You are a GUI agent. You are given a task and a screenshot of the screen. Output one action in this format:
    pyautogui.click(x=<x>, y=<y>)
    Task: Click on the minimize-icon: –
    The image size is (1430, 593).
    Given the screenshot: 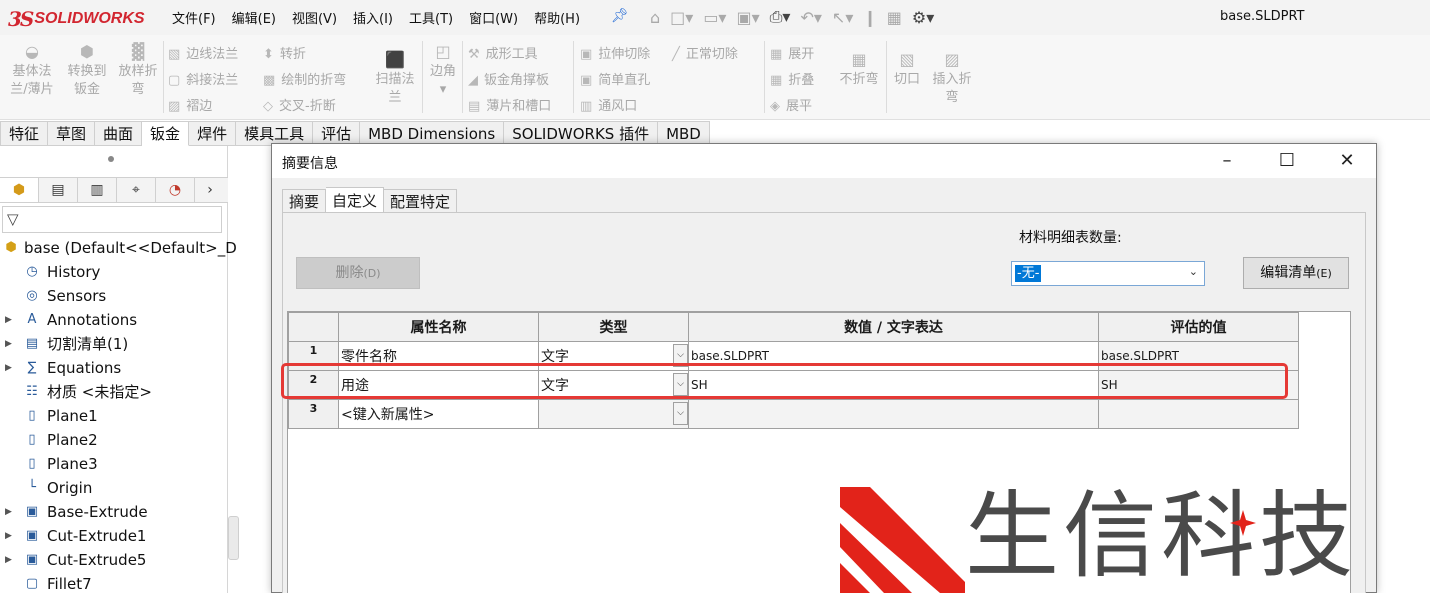 What is the action you would take?
    pyautogui.click(x=1227, y=161)
    